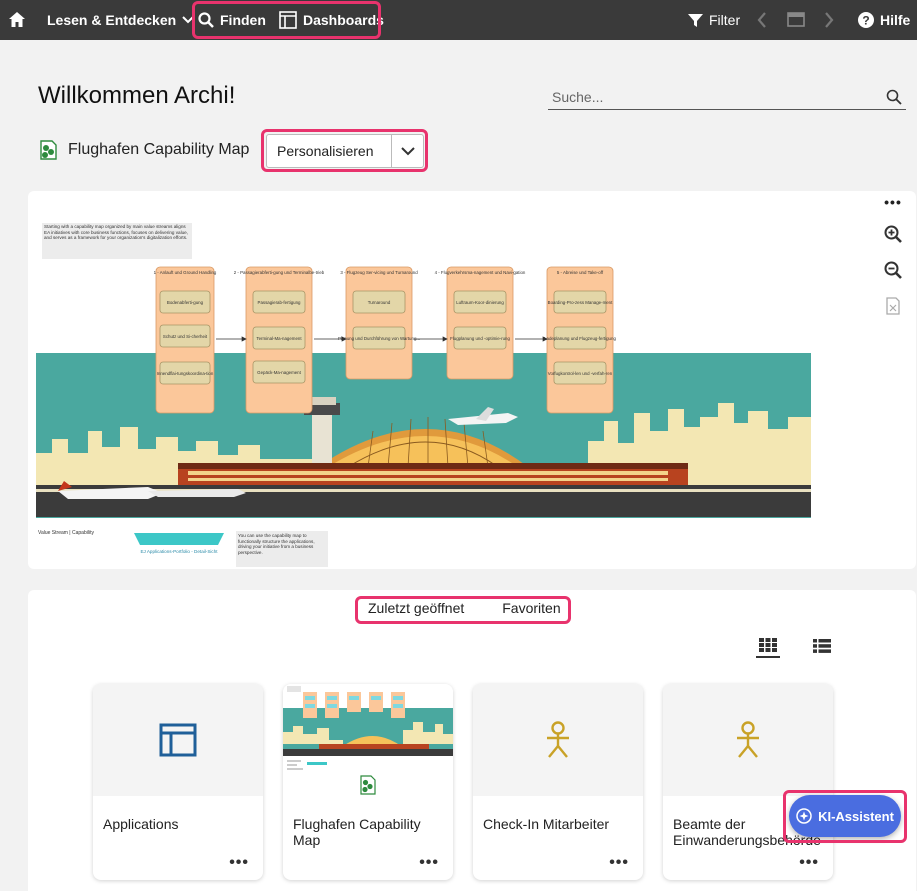 Image resolution: width=917 pixels, height=891 pixels. What do you see at coordinates (546, 824) in the screenshot?
I see `card-title: Check-In Mitarbeiter` at bounding box center [546, 824].